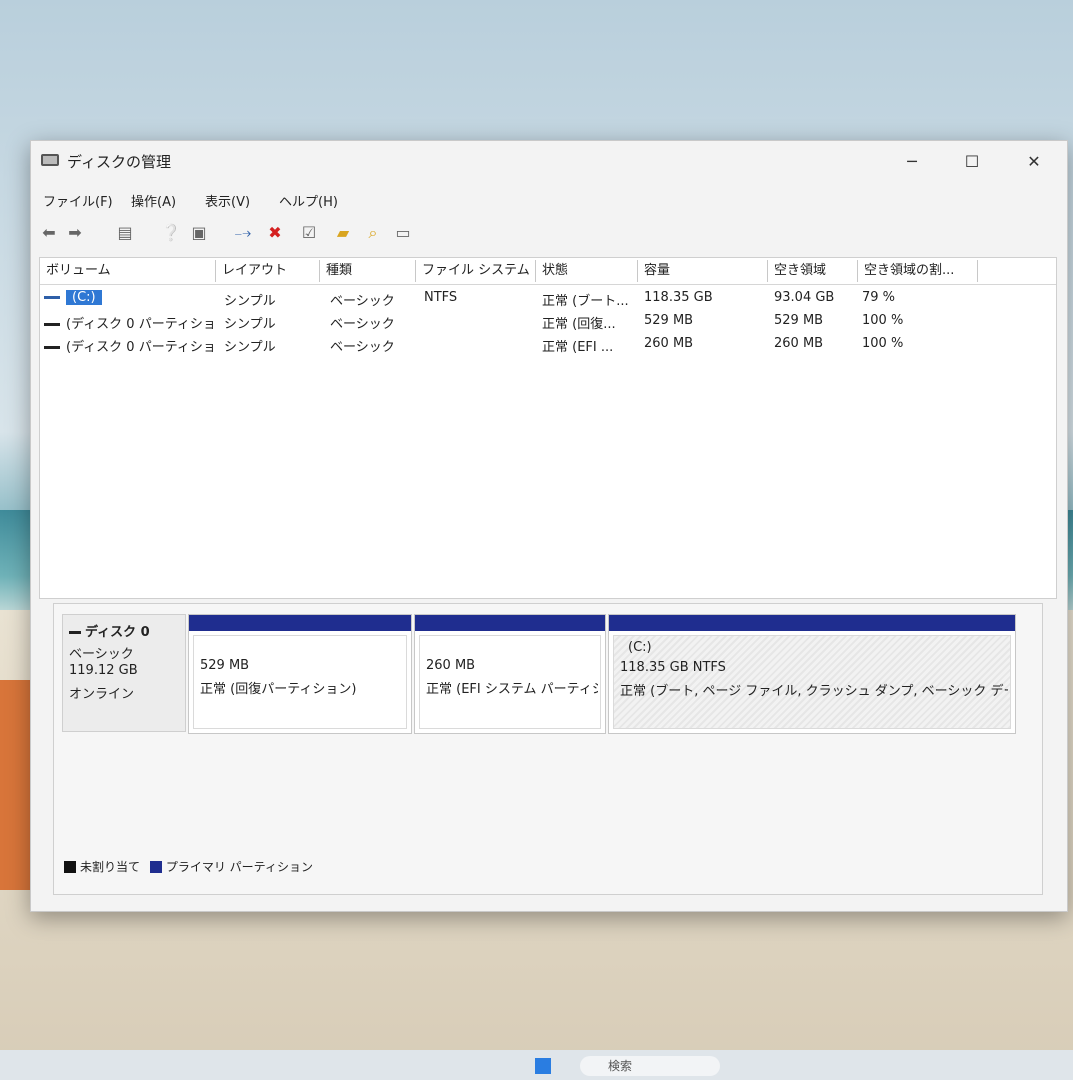 The image size is (1073, 1080). Describe the element at coordinates (799, 343) in the screenshot. I see `volume-free: 260 MB` at that location.